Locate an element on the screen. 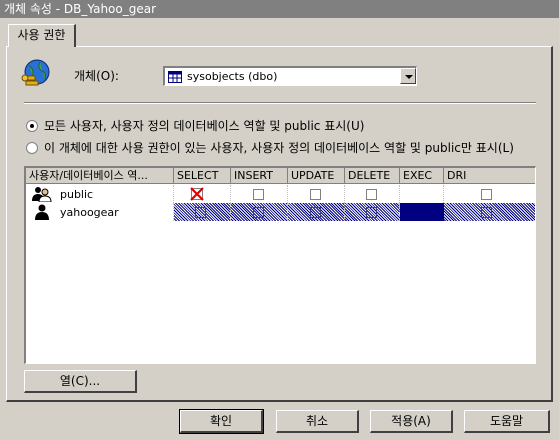 This screenshot has height=440, width=559. column-header-delete: DELETE is located at coordinates (372, 176).